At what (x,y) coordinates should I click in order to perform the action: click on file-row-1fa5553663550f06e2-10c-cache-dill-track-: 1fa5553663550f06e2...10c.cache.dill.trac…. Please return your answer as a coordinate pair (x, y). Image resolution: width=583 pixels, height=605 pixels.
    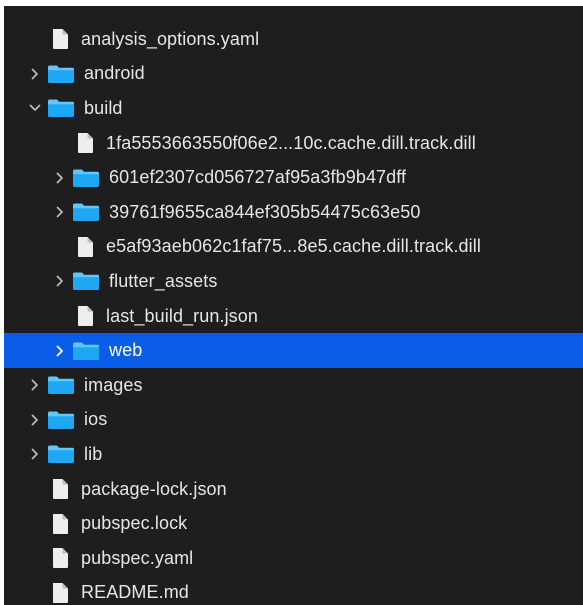
    Looking at the image, I should click on (293, 143).